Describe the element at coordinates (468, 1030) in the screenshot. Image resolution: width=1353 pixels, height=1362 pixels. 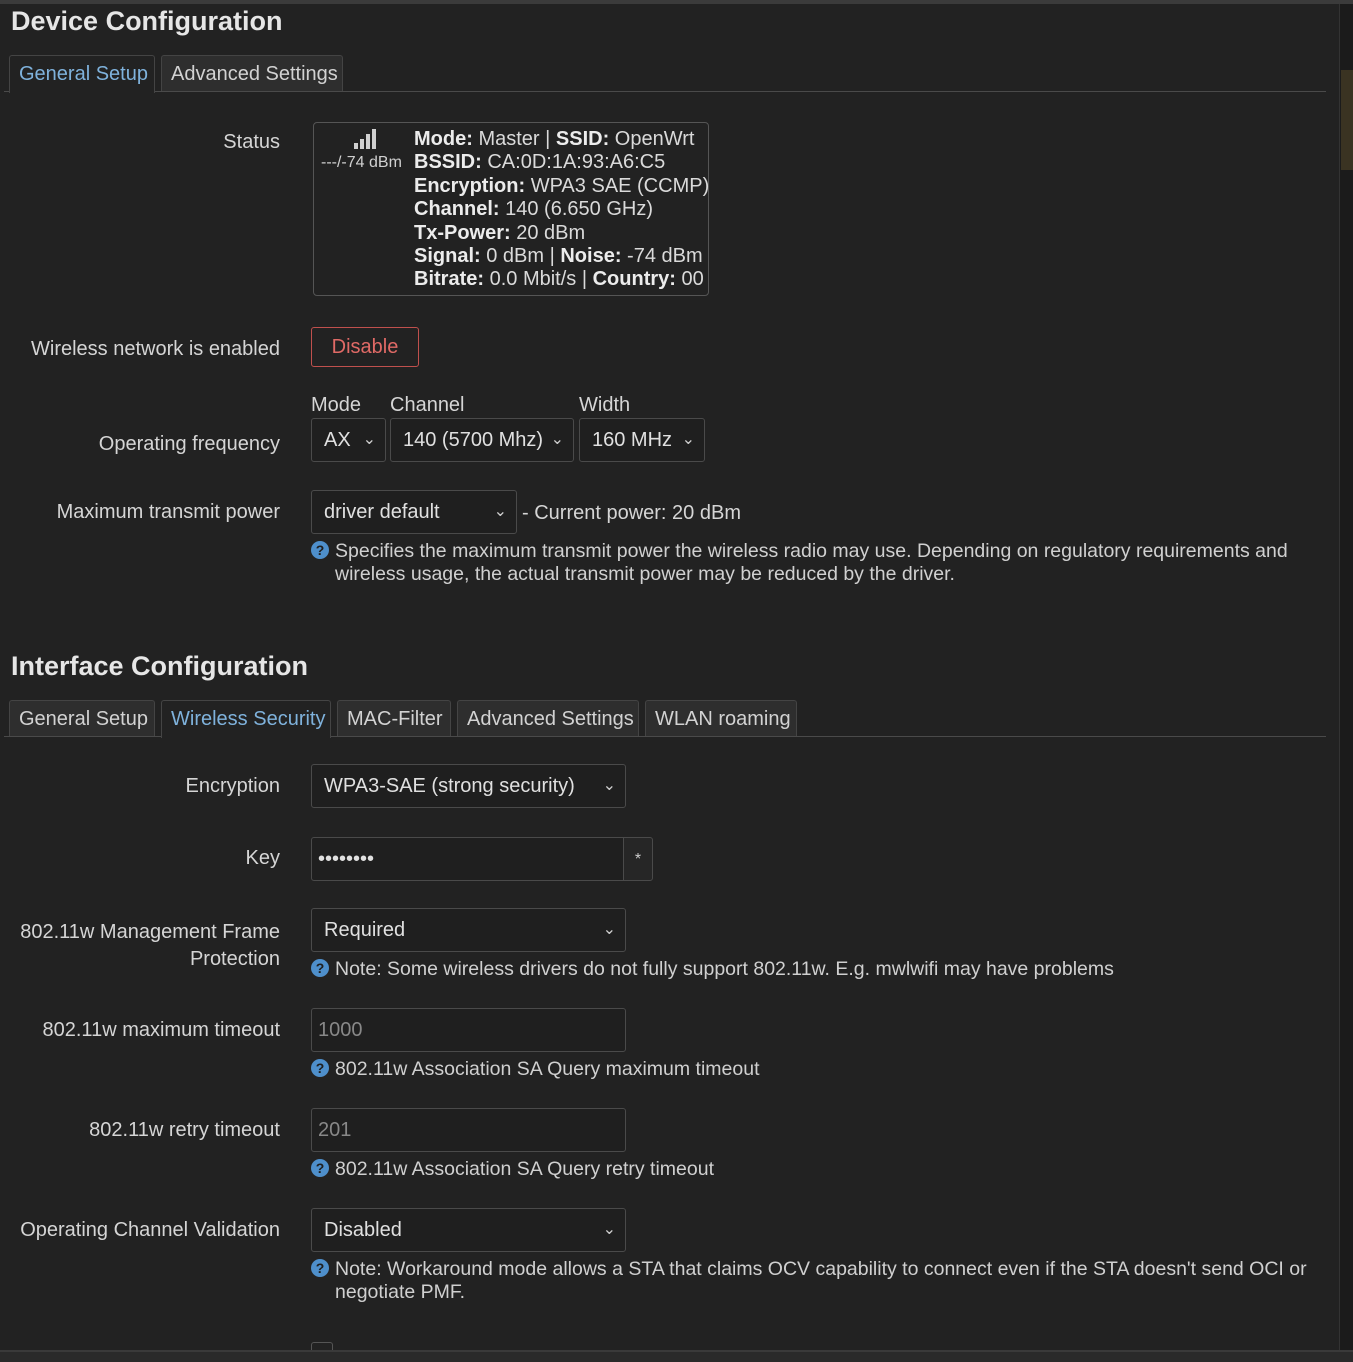
I see `max-timeout-input: 1000` at that location.